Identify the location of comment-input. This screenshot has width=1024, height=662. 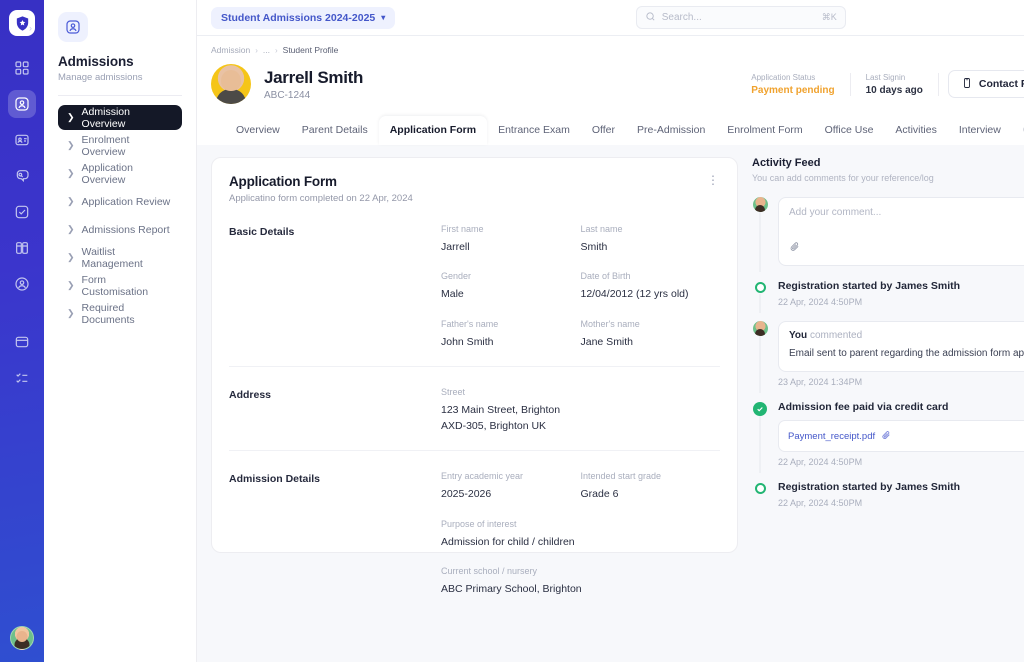
(906, 214).